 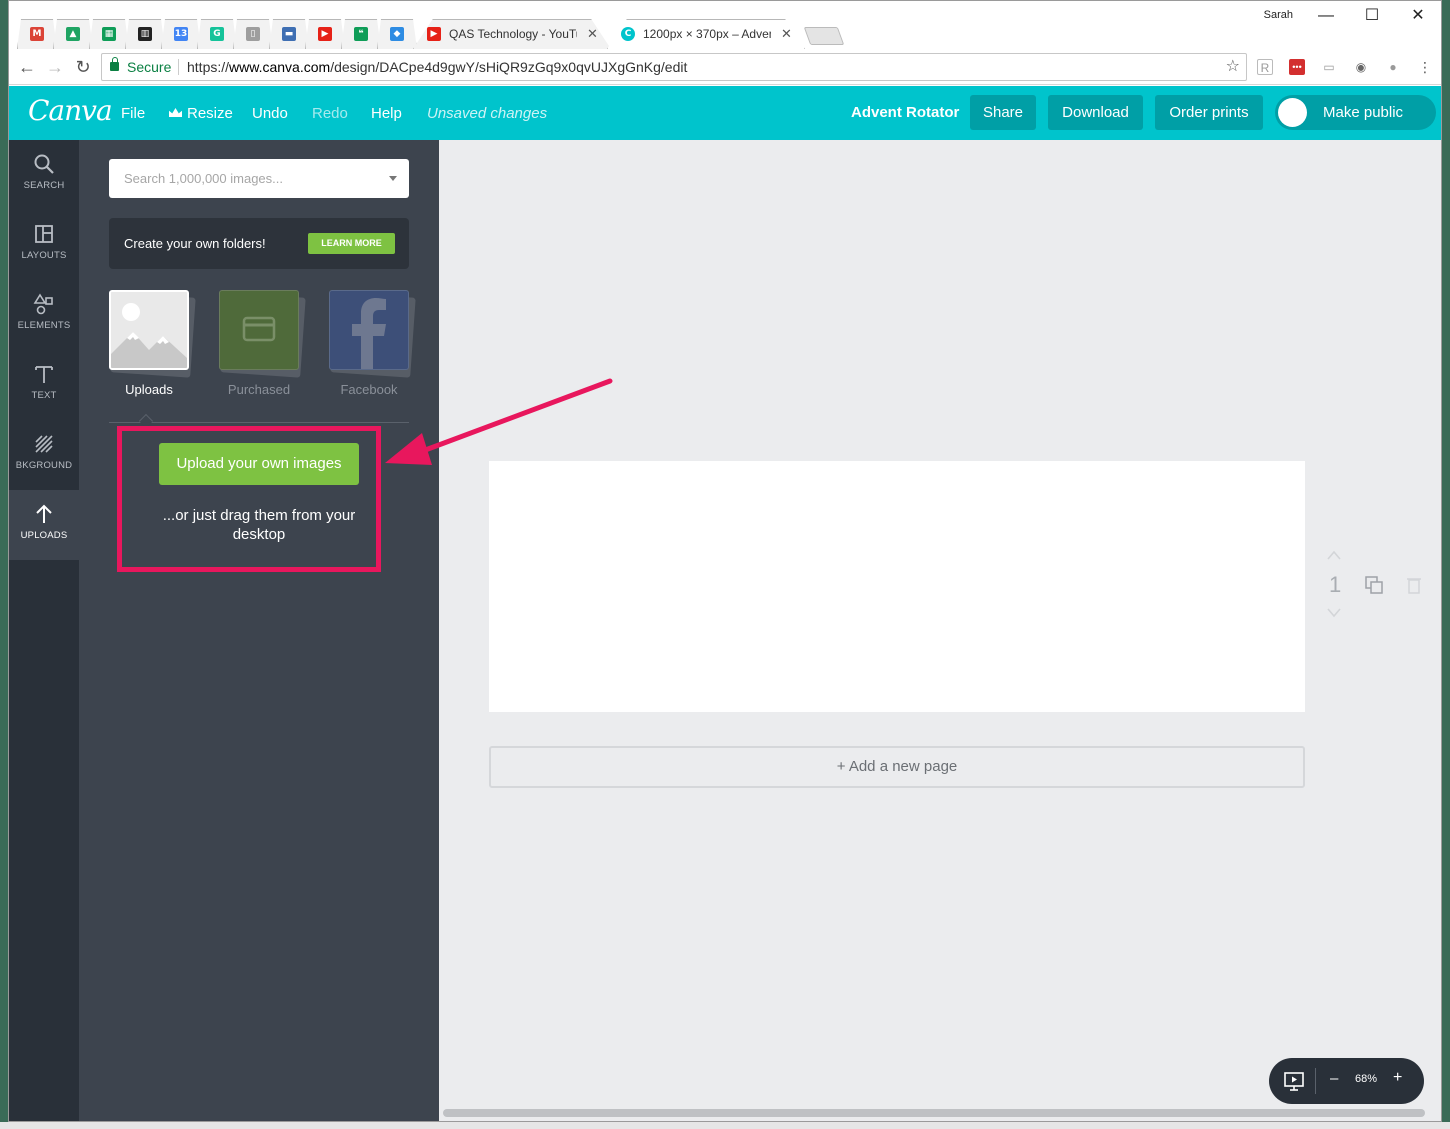 What do you see at coordinates (325, 34) in the screenshot?
I see `tab-pinned: ▶` at bounding box center [325, 34].